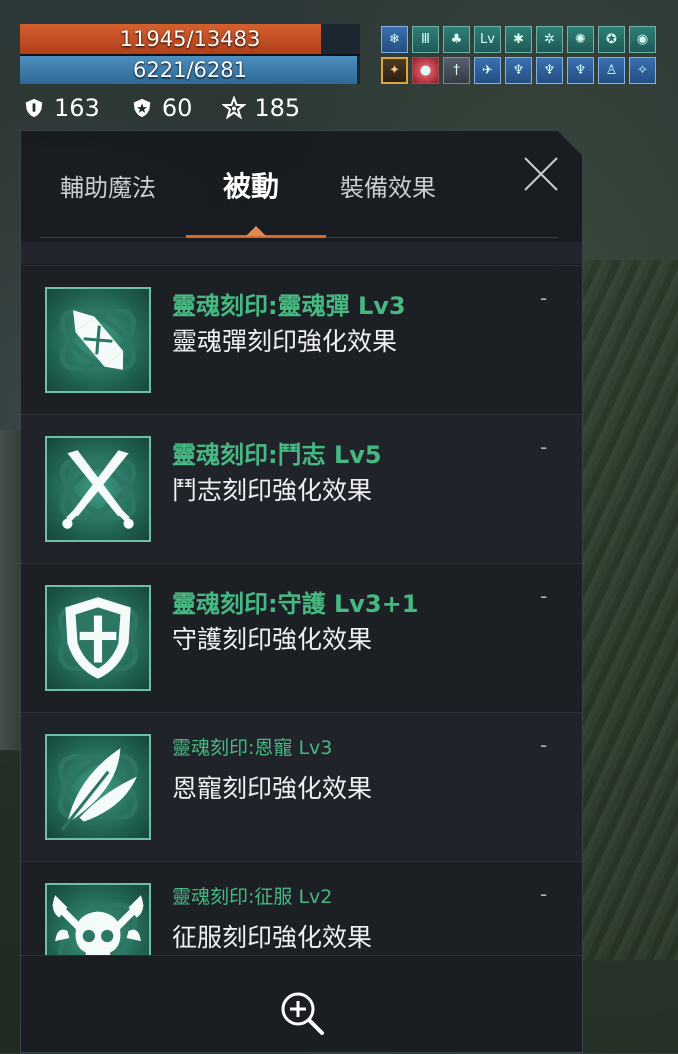  Describe the element at coordinates (549, 39) in the screenshot. I see `wings-icon: ✲` at that location.